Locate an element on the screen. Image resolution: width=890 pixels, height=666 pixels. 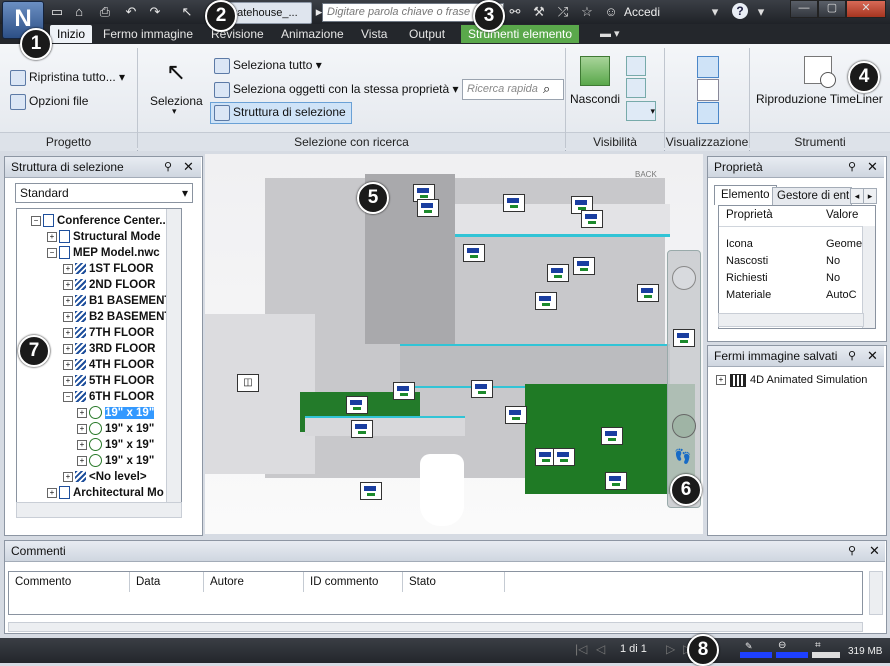
section-plane-icon: ◫ is located at coordinates (248, 383).